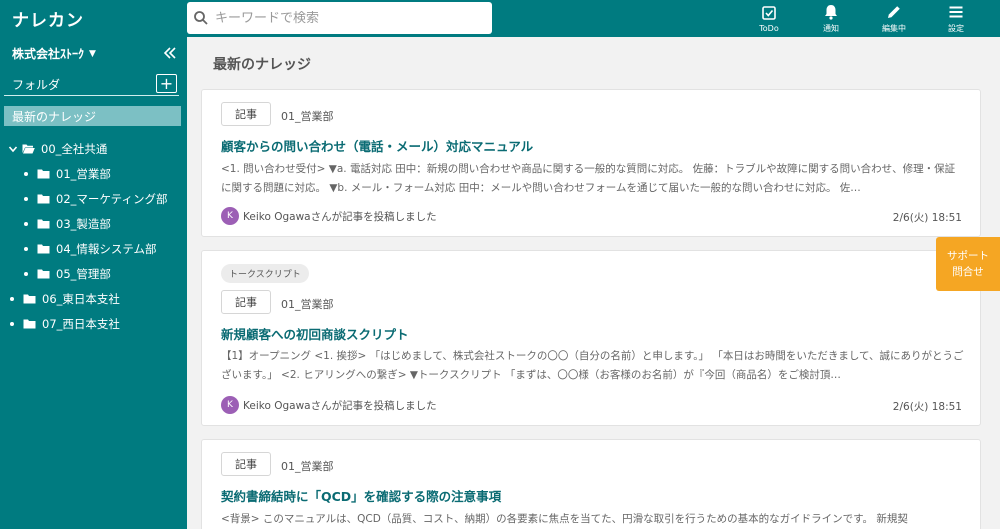 The image size is (1000, 529). Describe the element at coordinates (345, 18) in the screenshot. I see `search-input` at that location.